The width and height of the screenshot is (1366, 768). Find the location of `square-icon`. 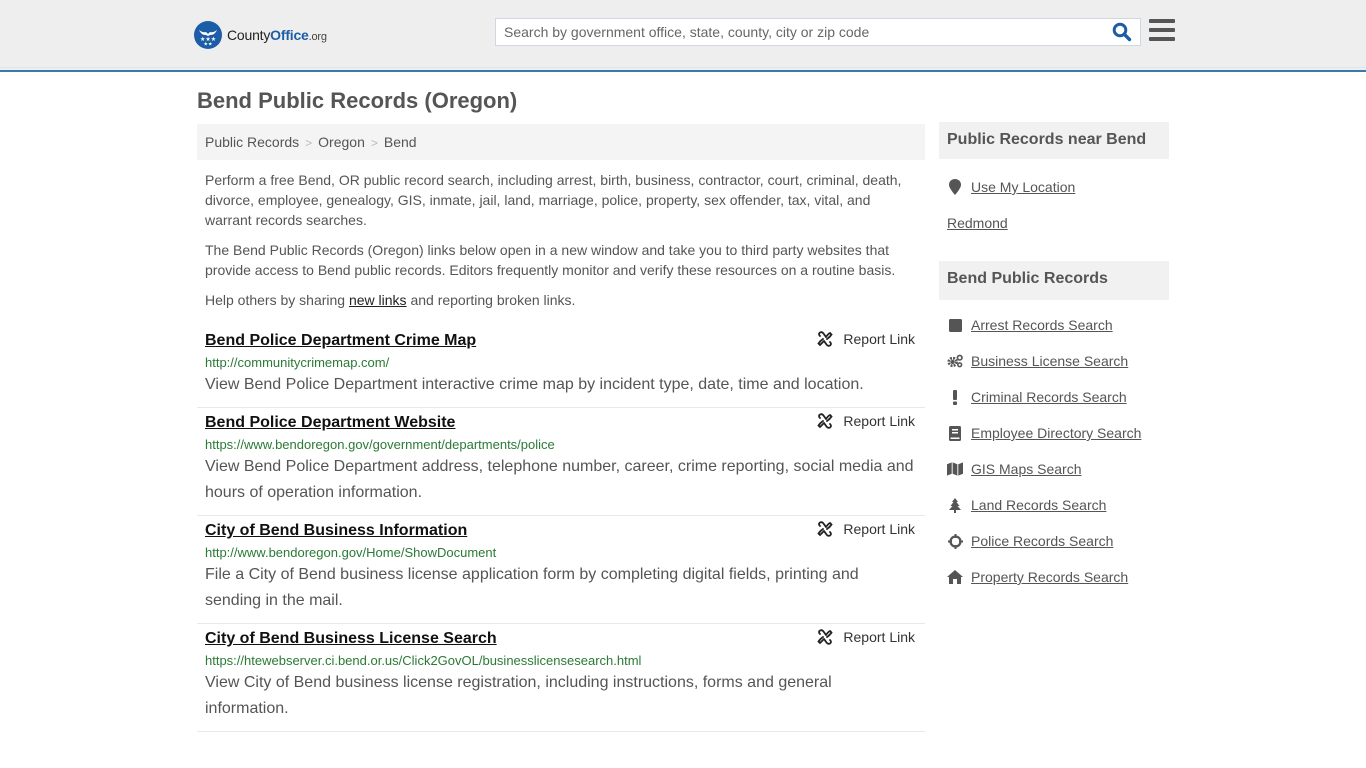

square-icon is located at coordinates (955, 325).